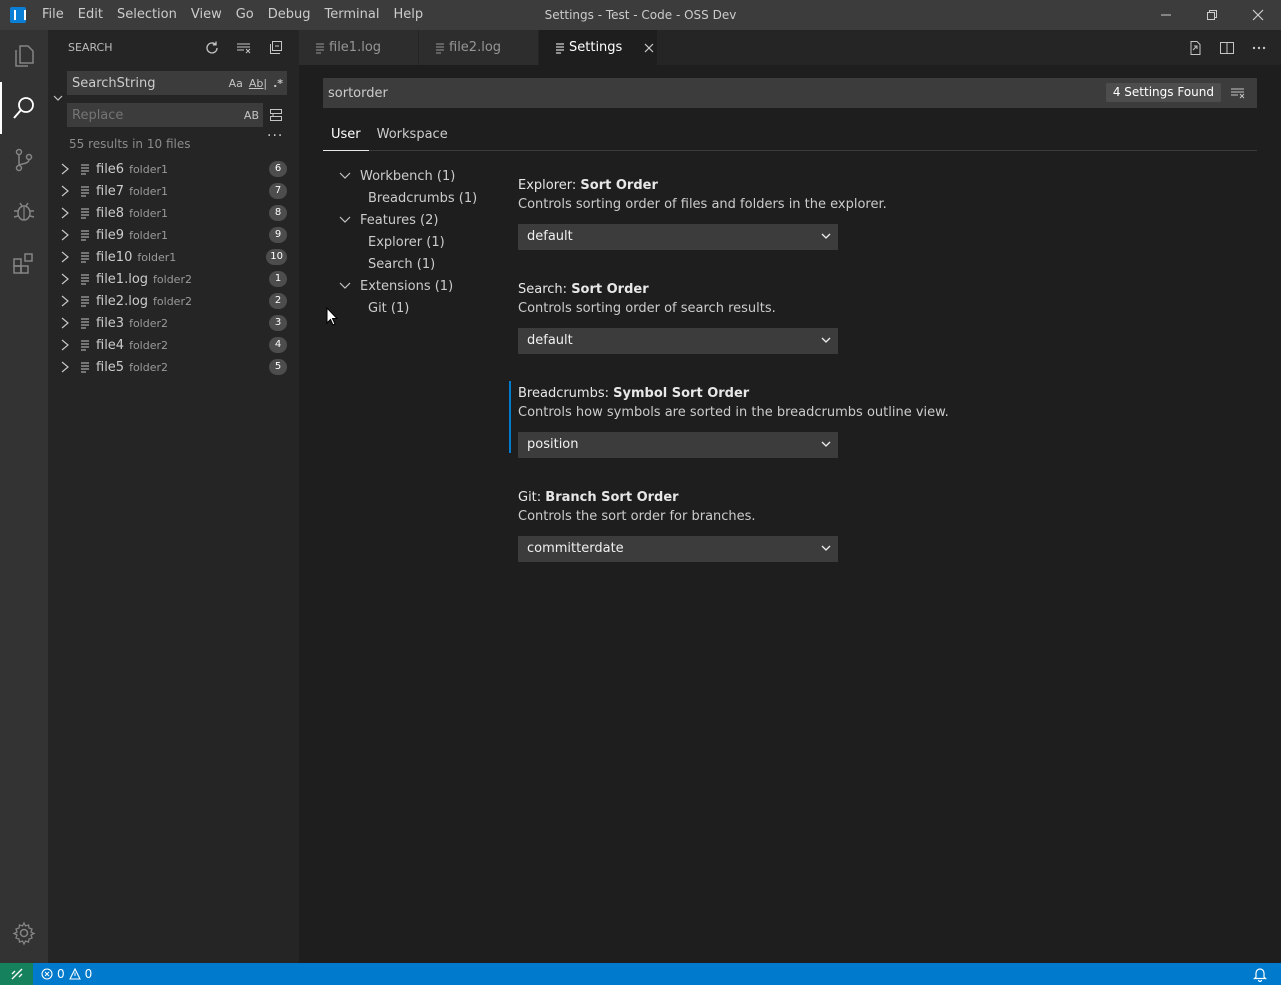 This screenshot has width=1281, height=985. Describe the element at coordinates (24, 933) in the screenshot. I see `activity-manage` at that location.